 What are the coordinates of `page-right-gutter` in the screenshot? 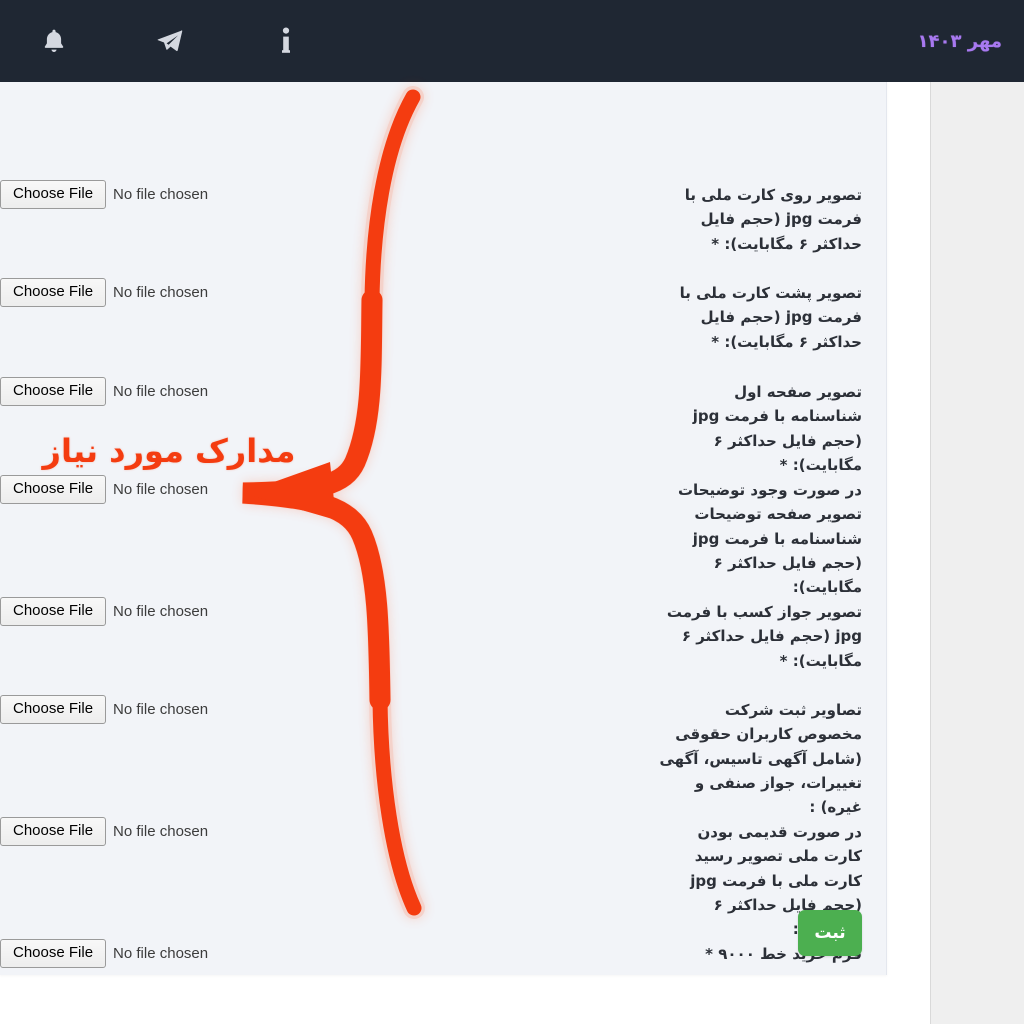 It's located at (977, 553).